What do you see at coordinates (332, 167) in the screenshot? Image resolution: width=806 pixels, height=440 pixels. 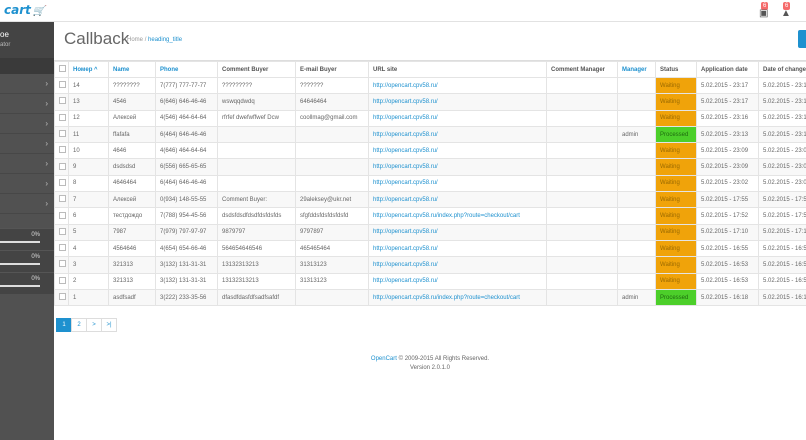 I see `row-email-buyer` at bounding box center [332, 167].